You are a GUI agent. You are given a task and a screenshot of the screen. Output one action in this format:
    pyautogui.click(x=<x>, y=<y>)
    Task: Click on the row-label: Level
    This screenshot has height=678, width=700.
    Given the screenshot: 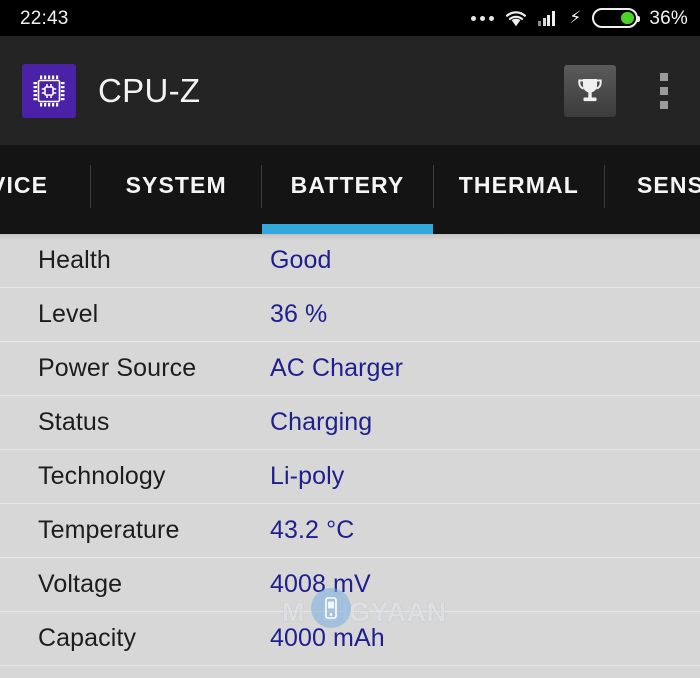 What is the action you would take?
    pyautogui.click(x=68, y=314)
    